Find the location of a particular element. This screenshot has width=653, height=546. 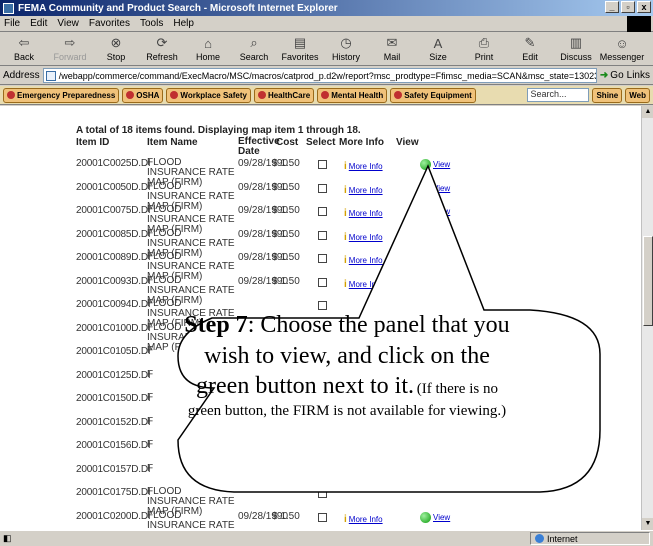

size-button: A Size is located at coordinates (438, 49).